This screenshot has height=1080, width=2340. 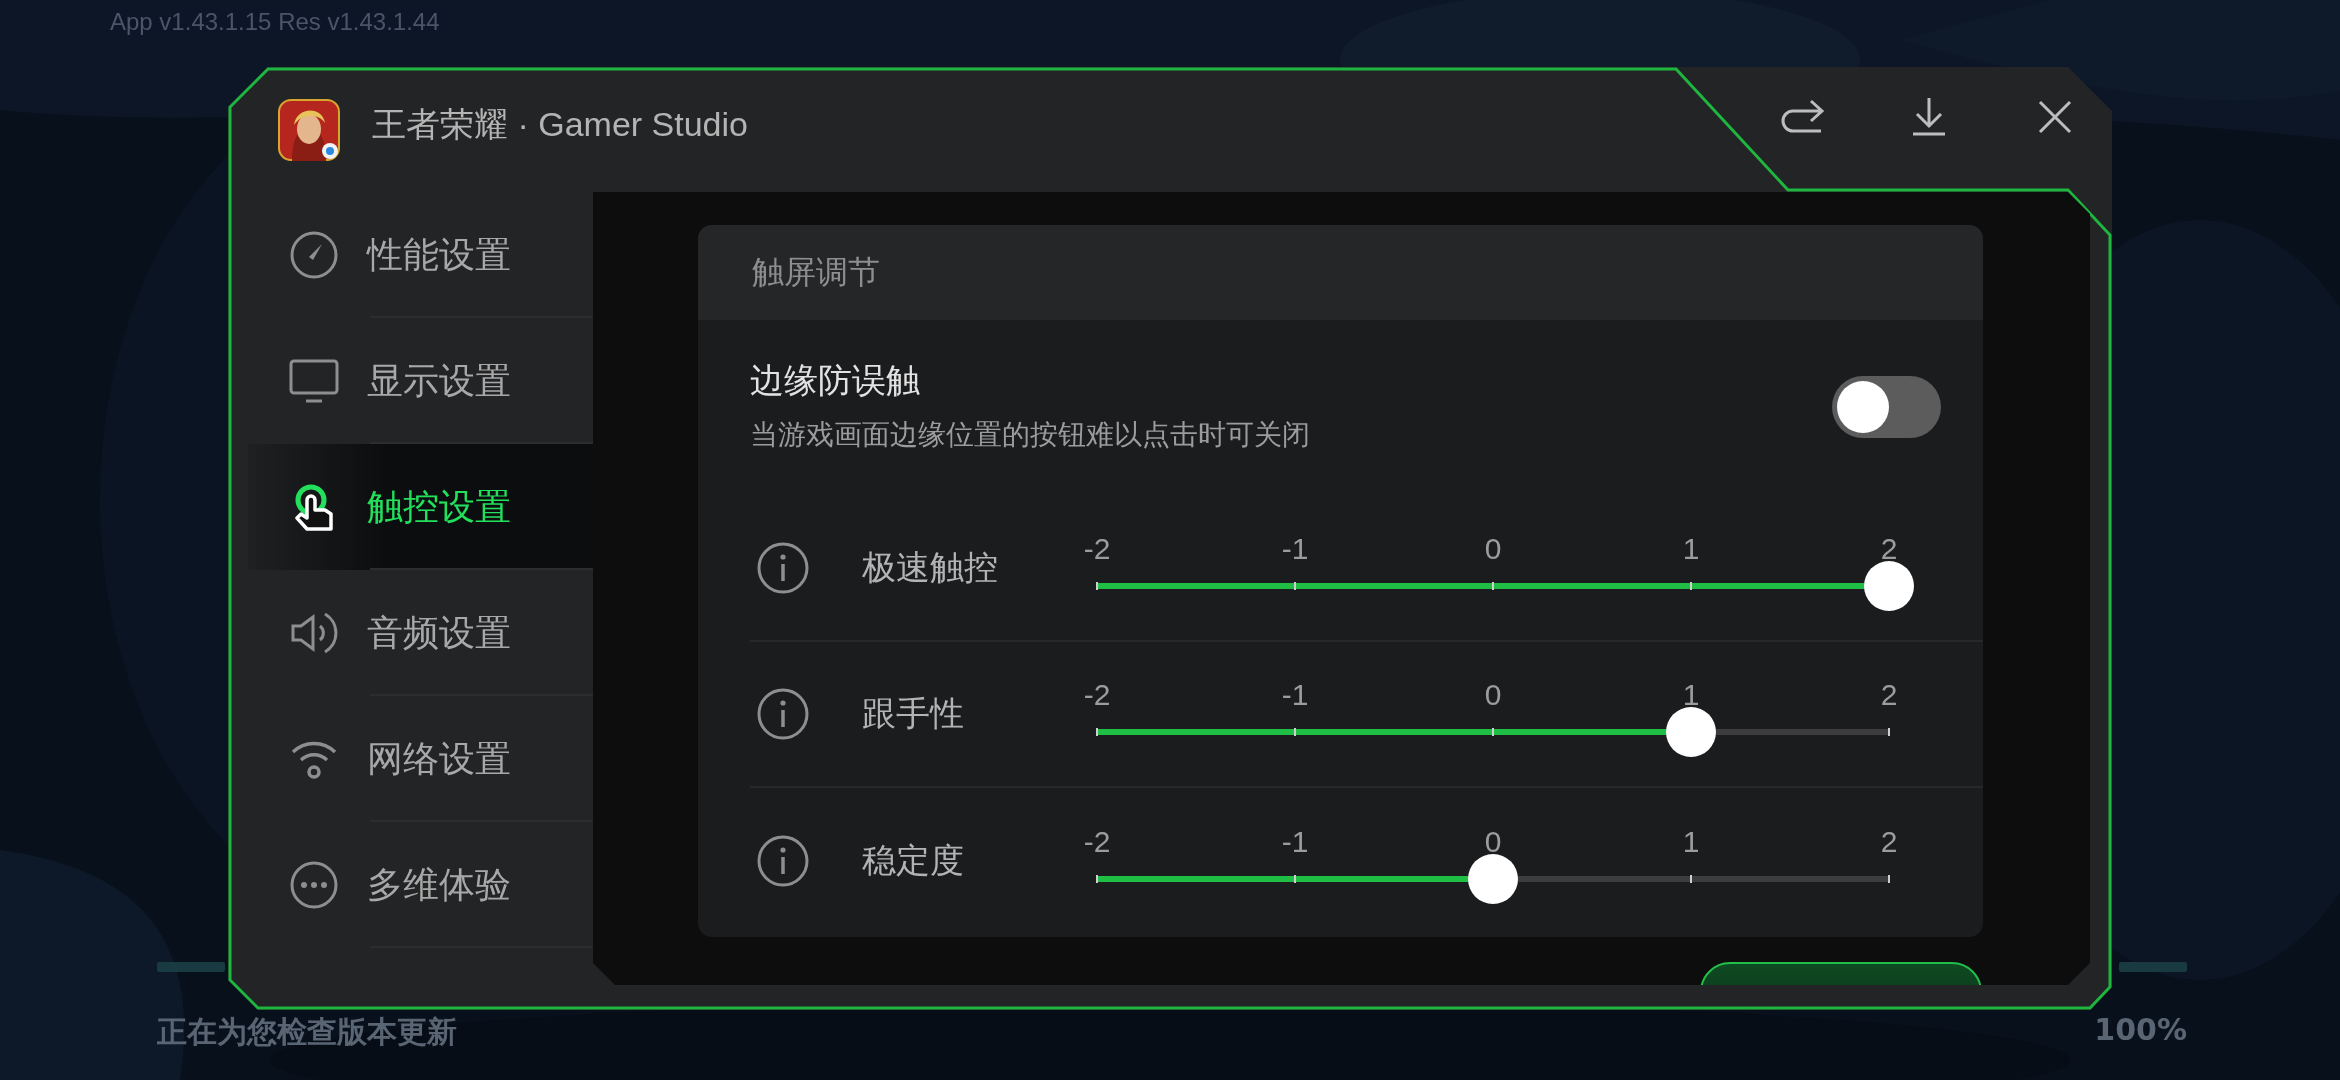 What do you see at coordinates (314, 255) in the screenshot?
I see `gauge-icon` at bounding box center [314, 255].